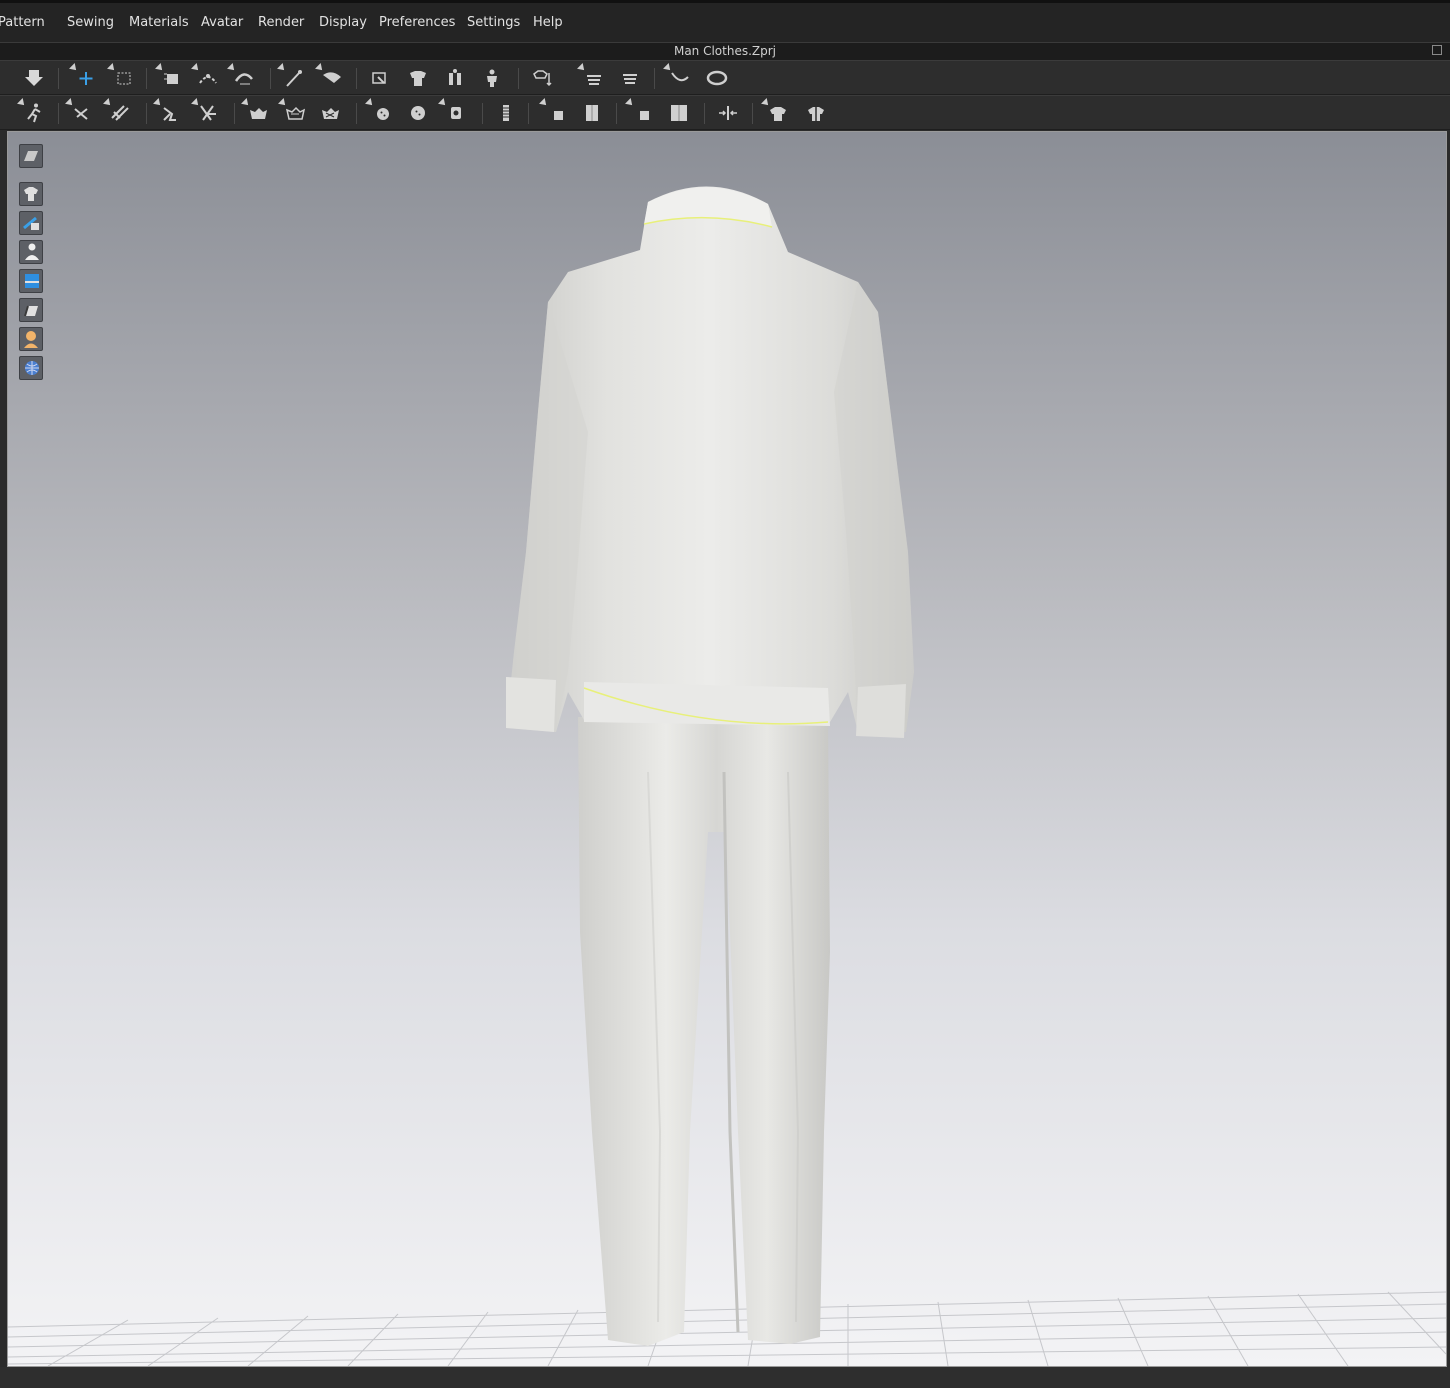  I want to click on select-move-icon, so click(83, 76).